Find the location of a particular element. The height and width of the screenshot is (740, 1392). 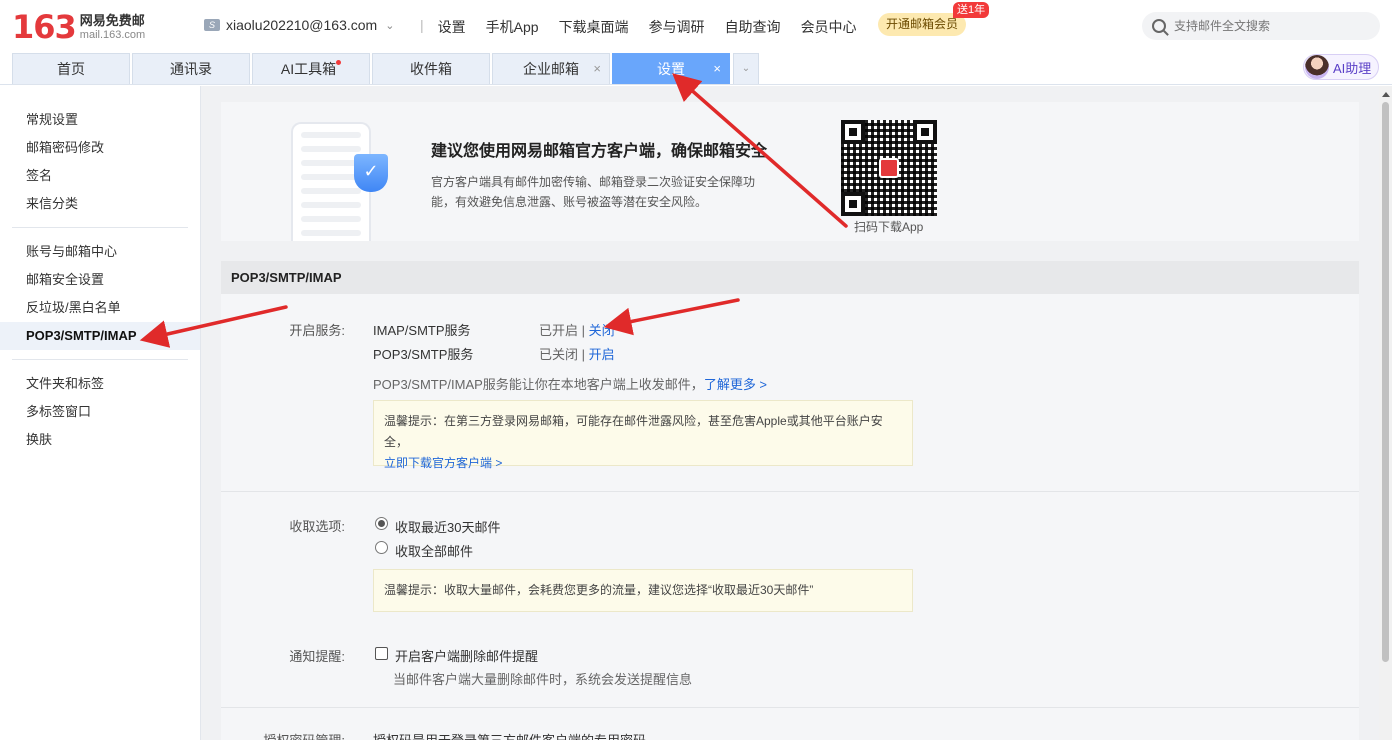

tab-label: 企业邮箱 is located at coordinates (551, 69).